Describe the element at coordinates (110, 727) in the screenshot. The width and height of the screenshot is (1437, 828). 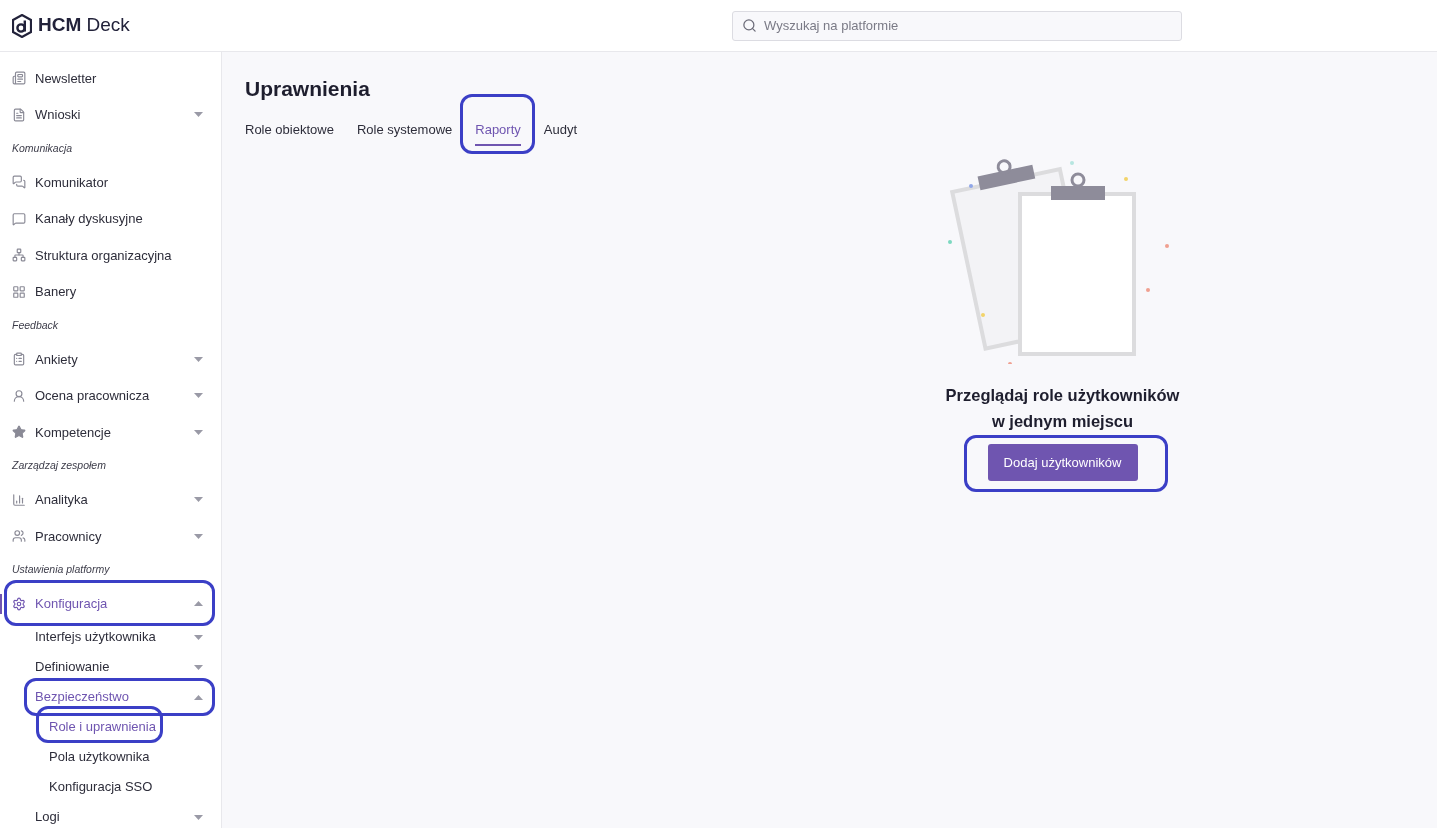
I see `sidebar-subitem: Role i uprawnienia` at that location.